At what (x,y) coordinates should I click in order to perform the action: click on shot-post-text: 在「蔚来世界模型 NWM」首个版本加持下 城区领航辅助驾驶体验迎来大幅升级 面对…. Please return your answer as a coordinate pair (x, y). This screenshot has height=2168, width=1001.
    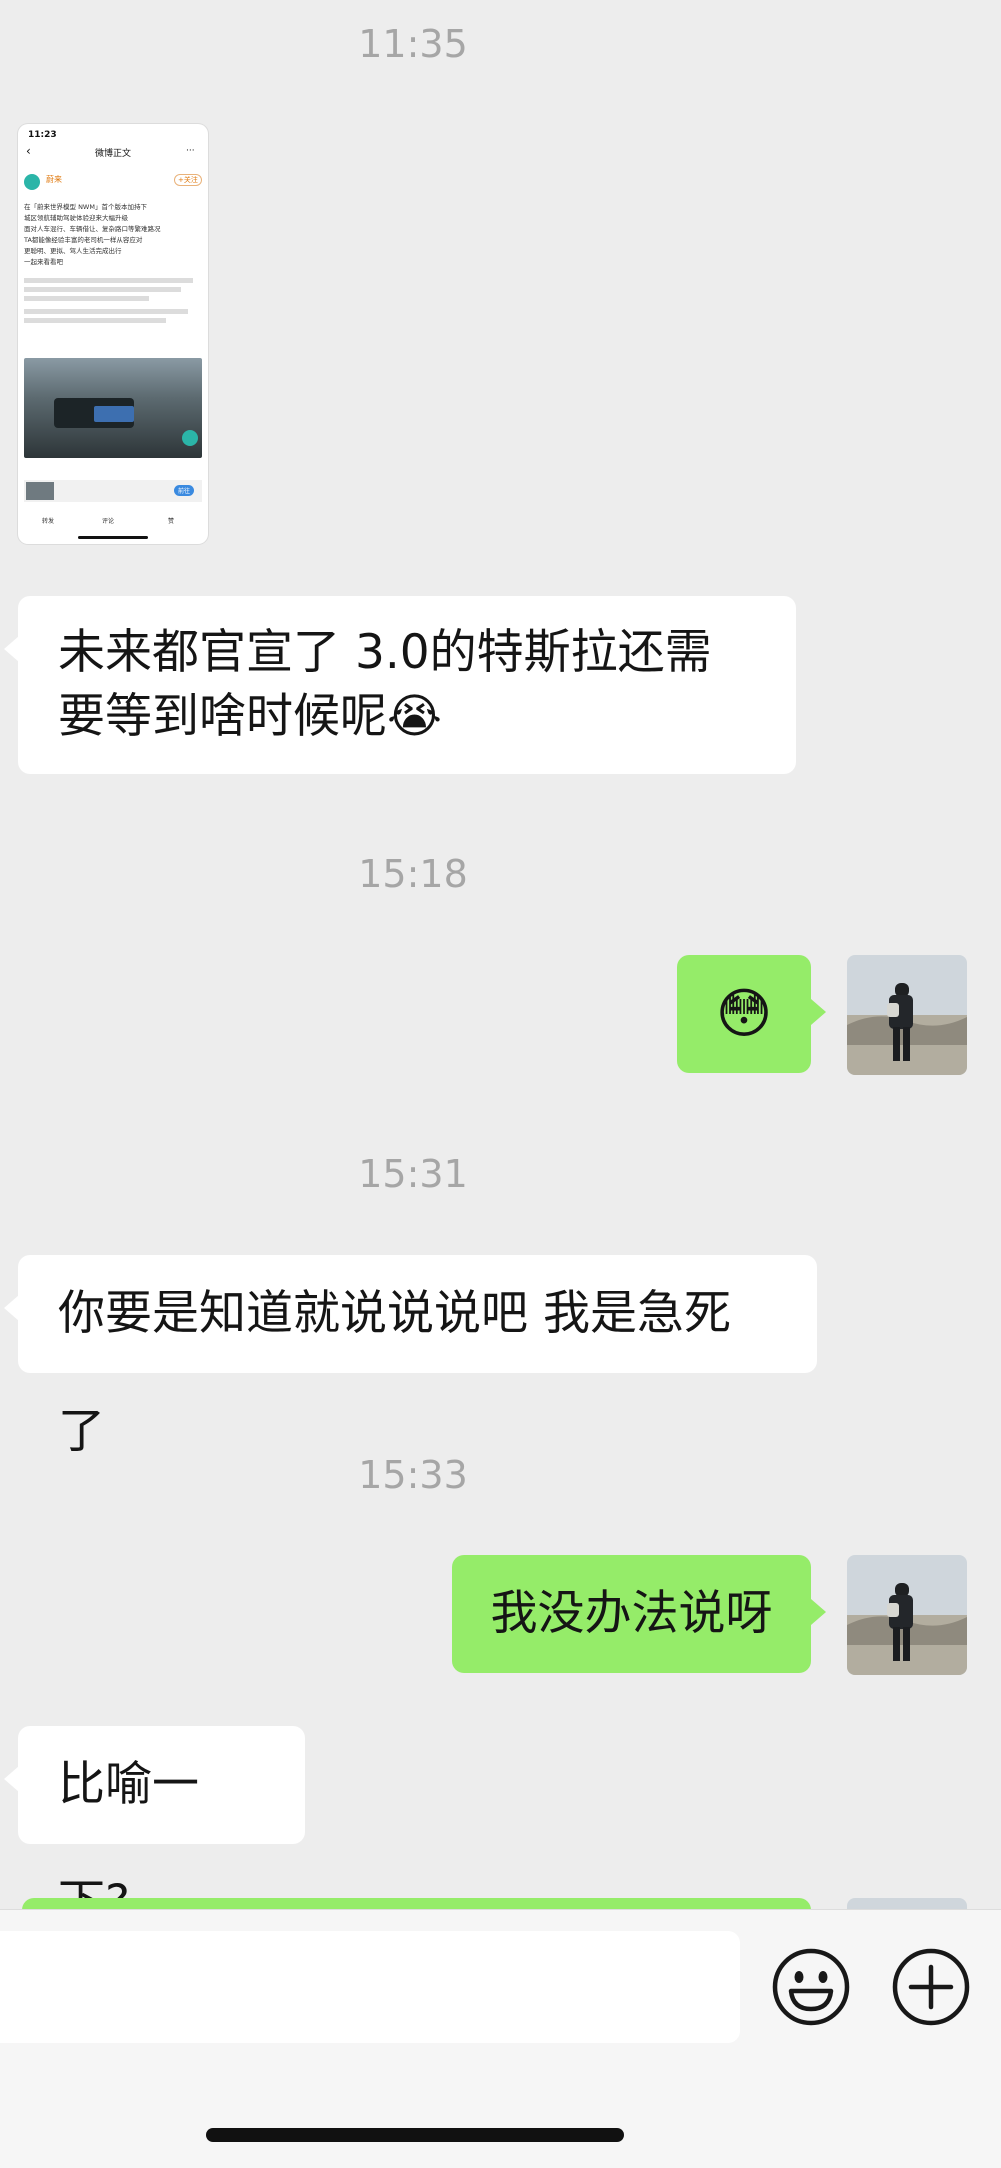
    Looking at the image, I should click on (92, 234).